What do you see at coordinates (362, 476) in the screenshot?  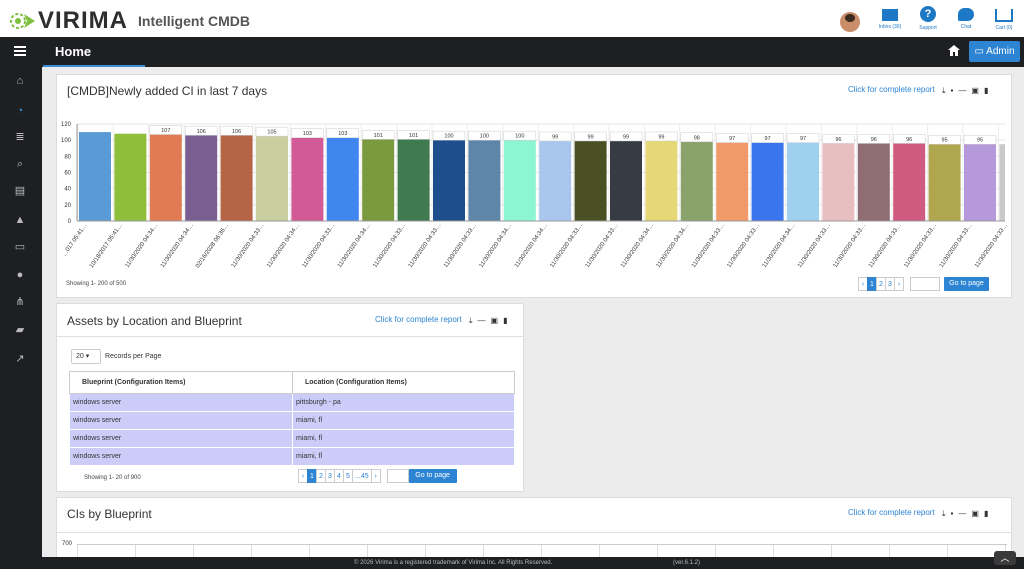 I see `page-last: ...45` at bounding box center [362, 476].